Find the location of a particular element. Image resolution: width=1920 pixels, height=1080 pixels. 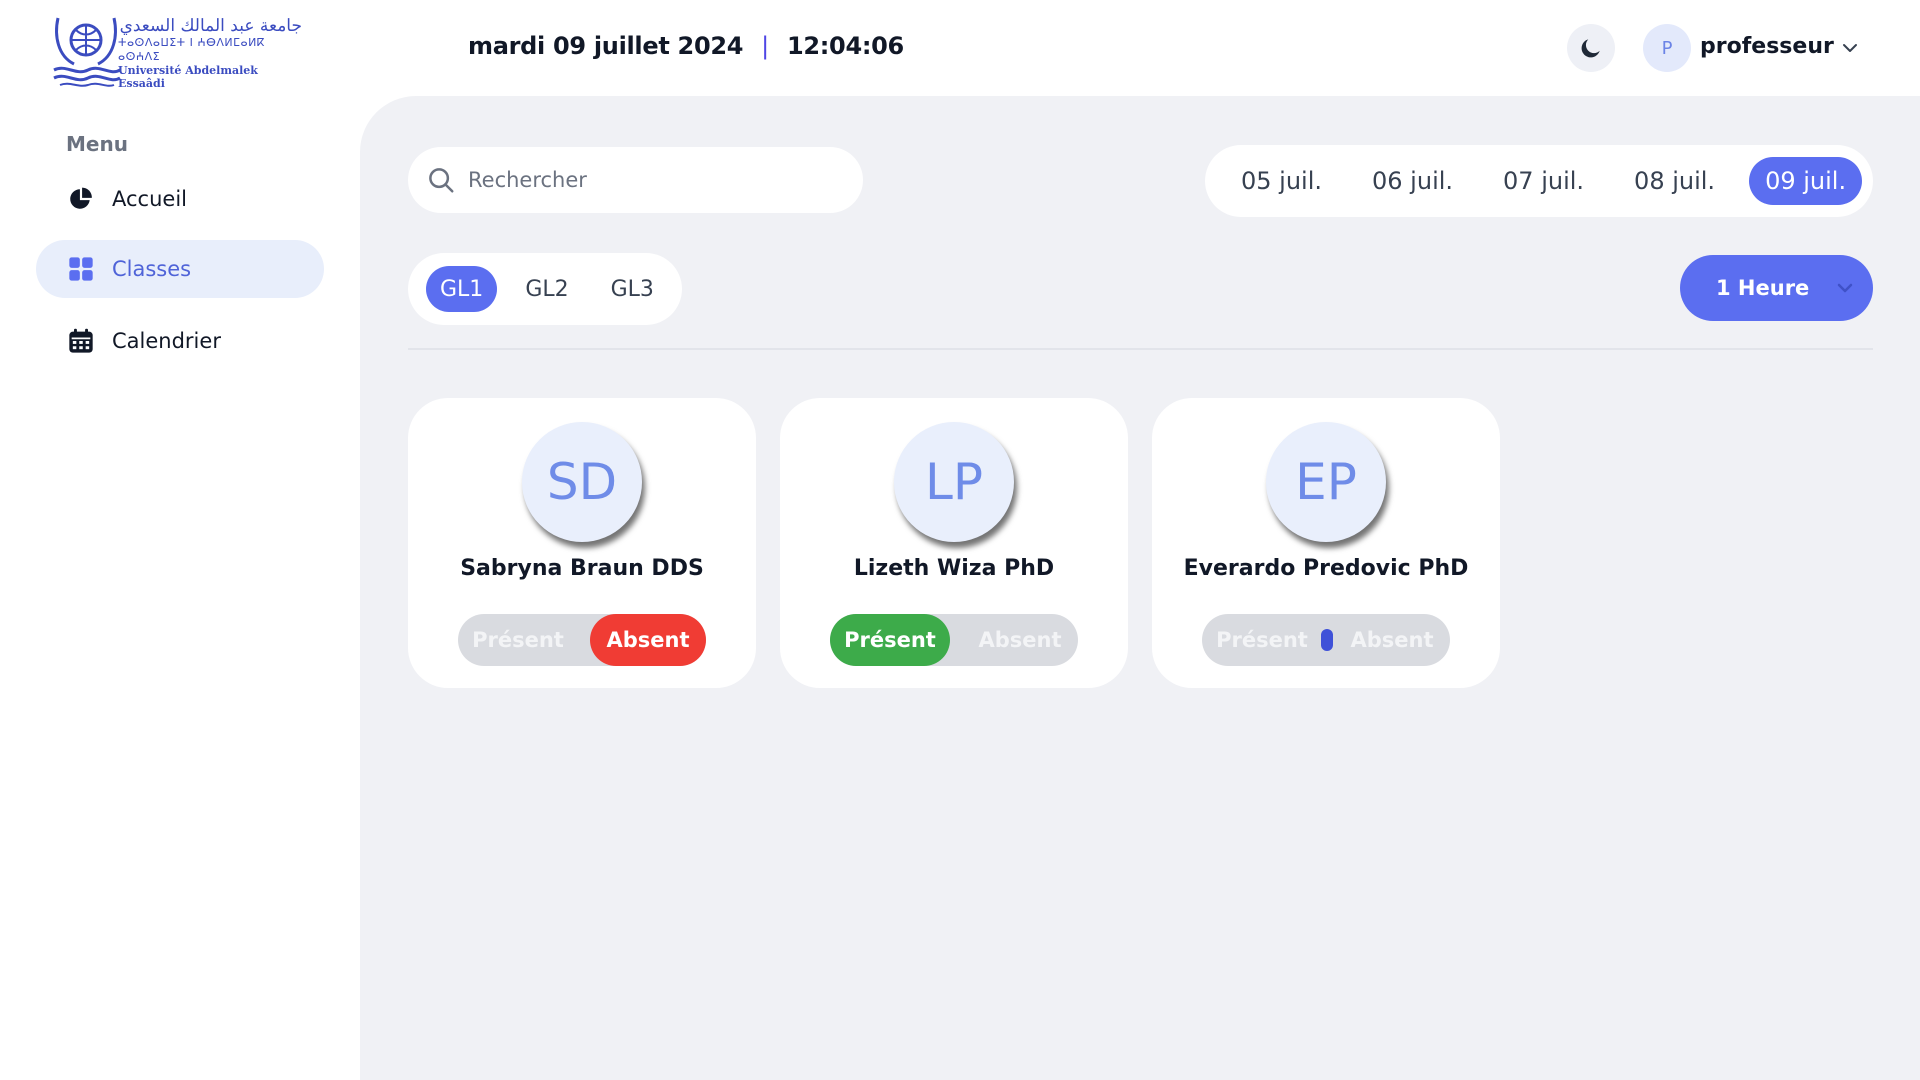

search-box is located at coordinates (635, 180).